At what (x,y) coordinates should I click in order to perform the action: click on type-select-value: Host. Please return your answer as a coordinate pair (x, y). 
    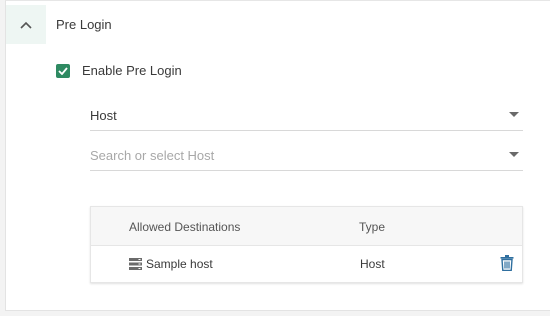
    Looking at the image, I should click on (103, 115).